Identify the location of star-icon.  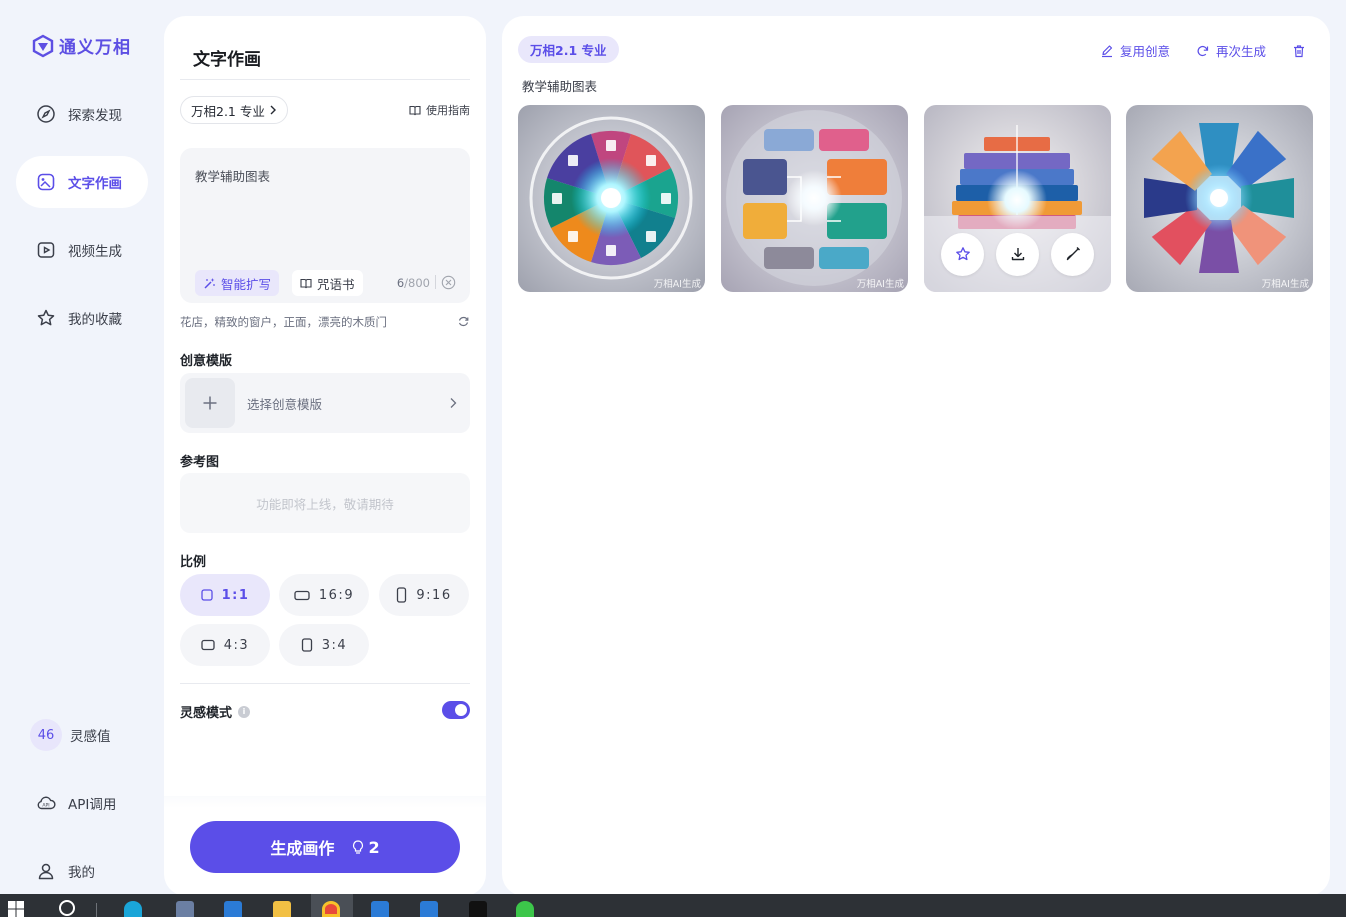
(46, 317).